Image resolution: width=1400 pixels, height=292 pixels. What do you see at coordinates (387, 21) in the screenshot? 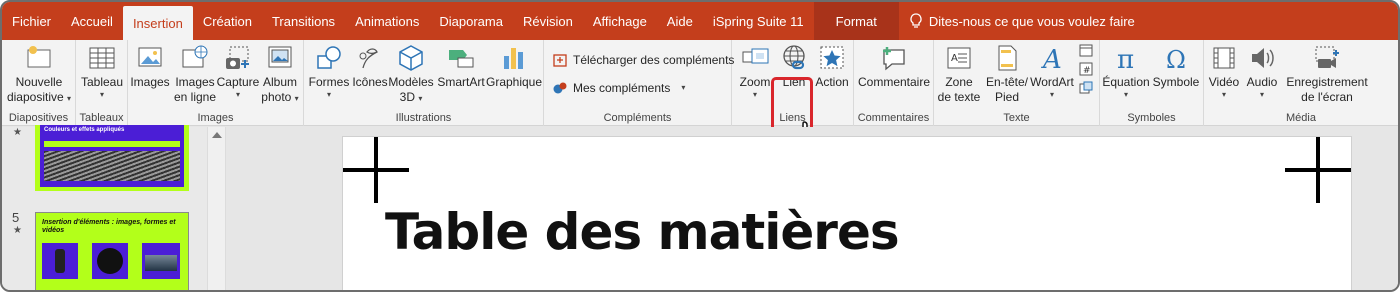
I see `tab-animations: Animations` at bounding box center [387, 21].